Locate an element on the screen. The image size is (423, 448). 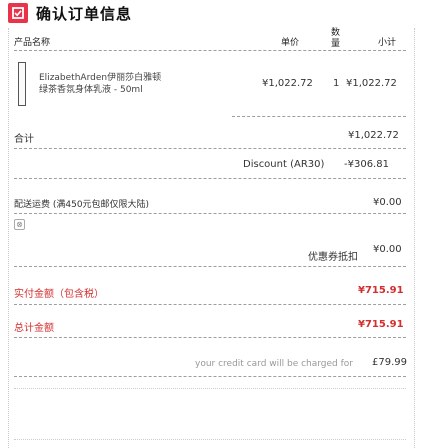
coupon-checkbox: ⊗ is located at coordinates (19, 224).